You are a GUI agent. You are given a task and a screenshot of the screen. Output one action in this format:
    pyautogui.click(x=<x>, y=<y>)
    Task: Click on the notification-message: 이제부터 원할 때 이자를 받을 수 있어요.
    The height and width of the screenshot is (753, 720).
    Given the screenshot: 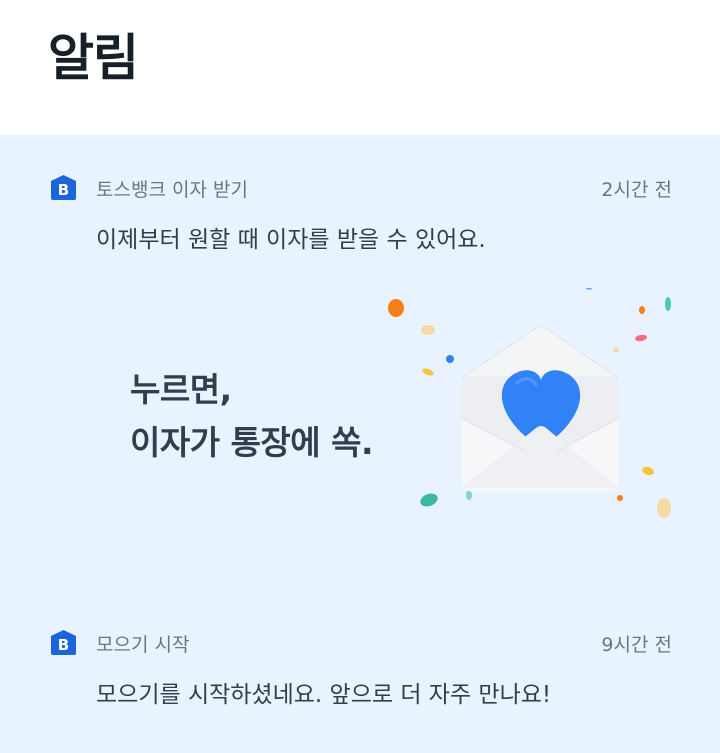 What is the action you would take?
    pyautogui.click(x=291, y=240)
    